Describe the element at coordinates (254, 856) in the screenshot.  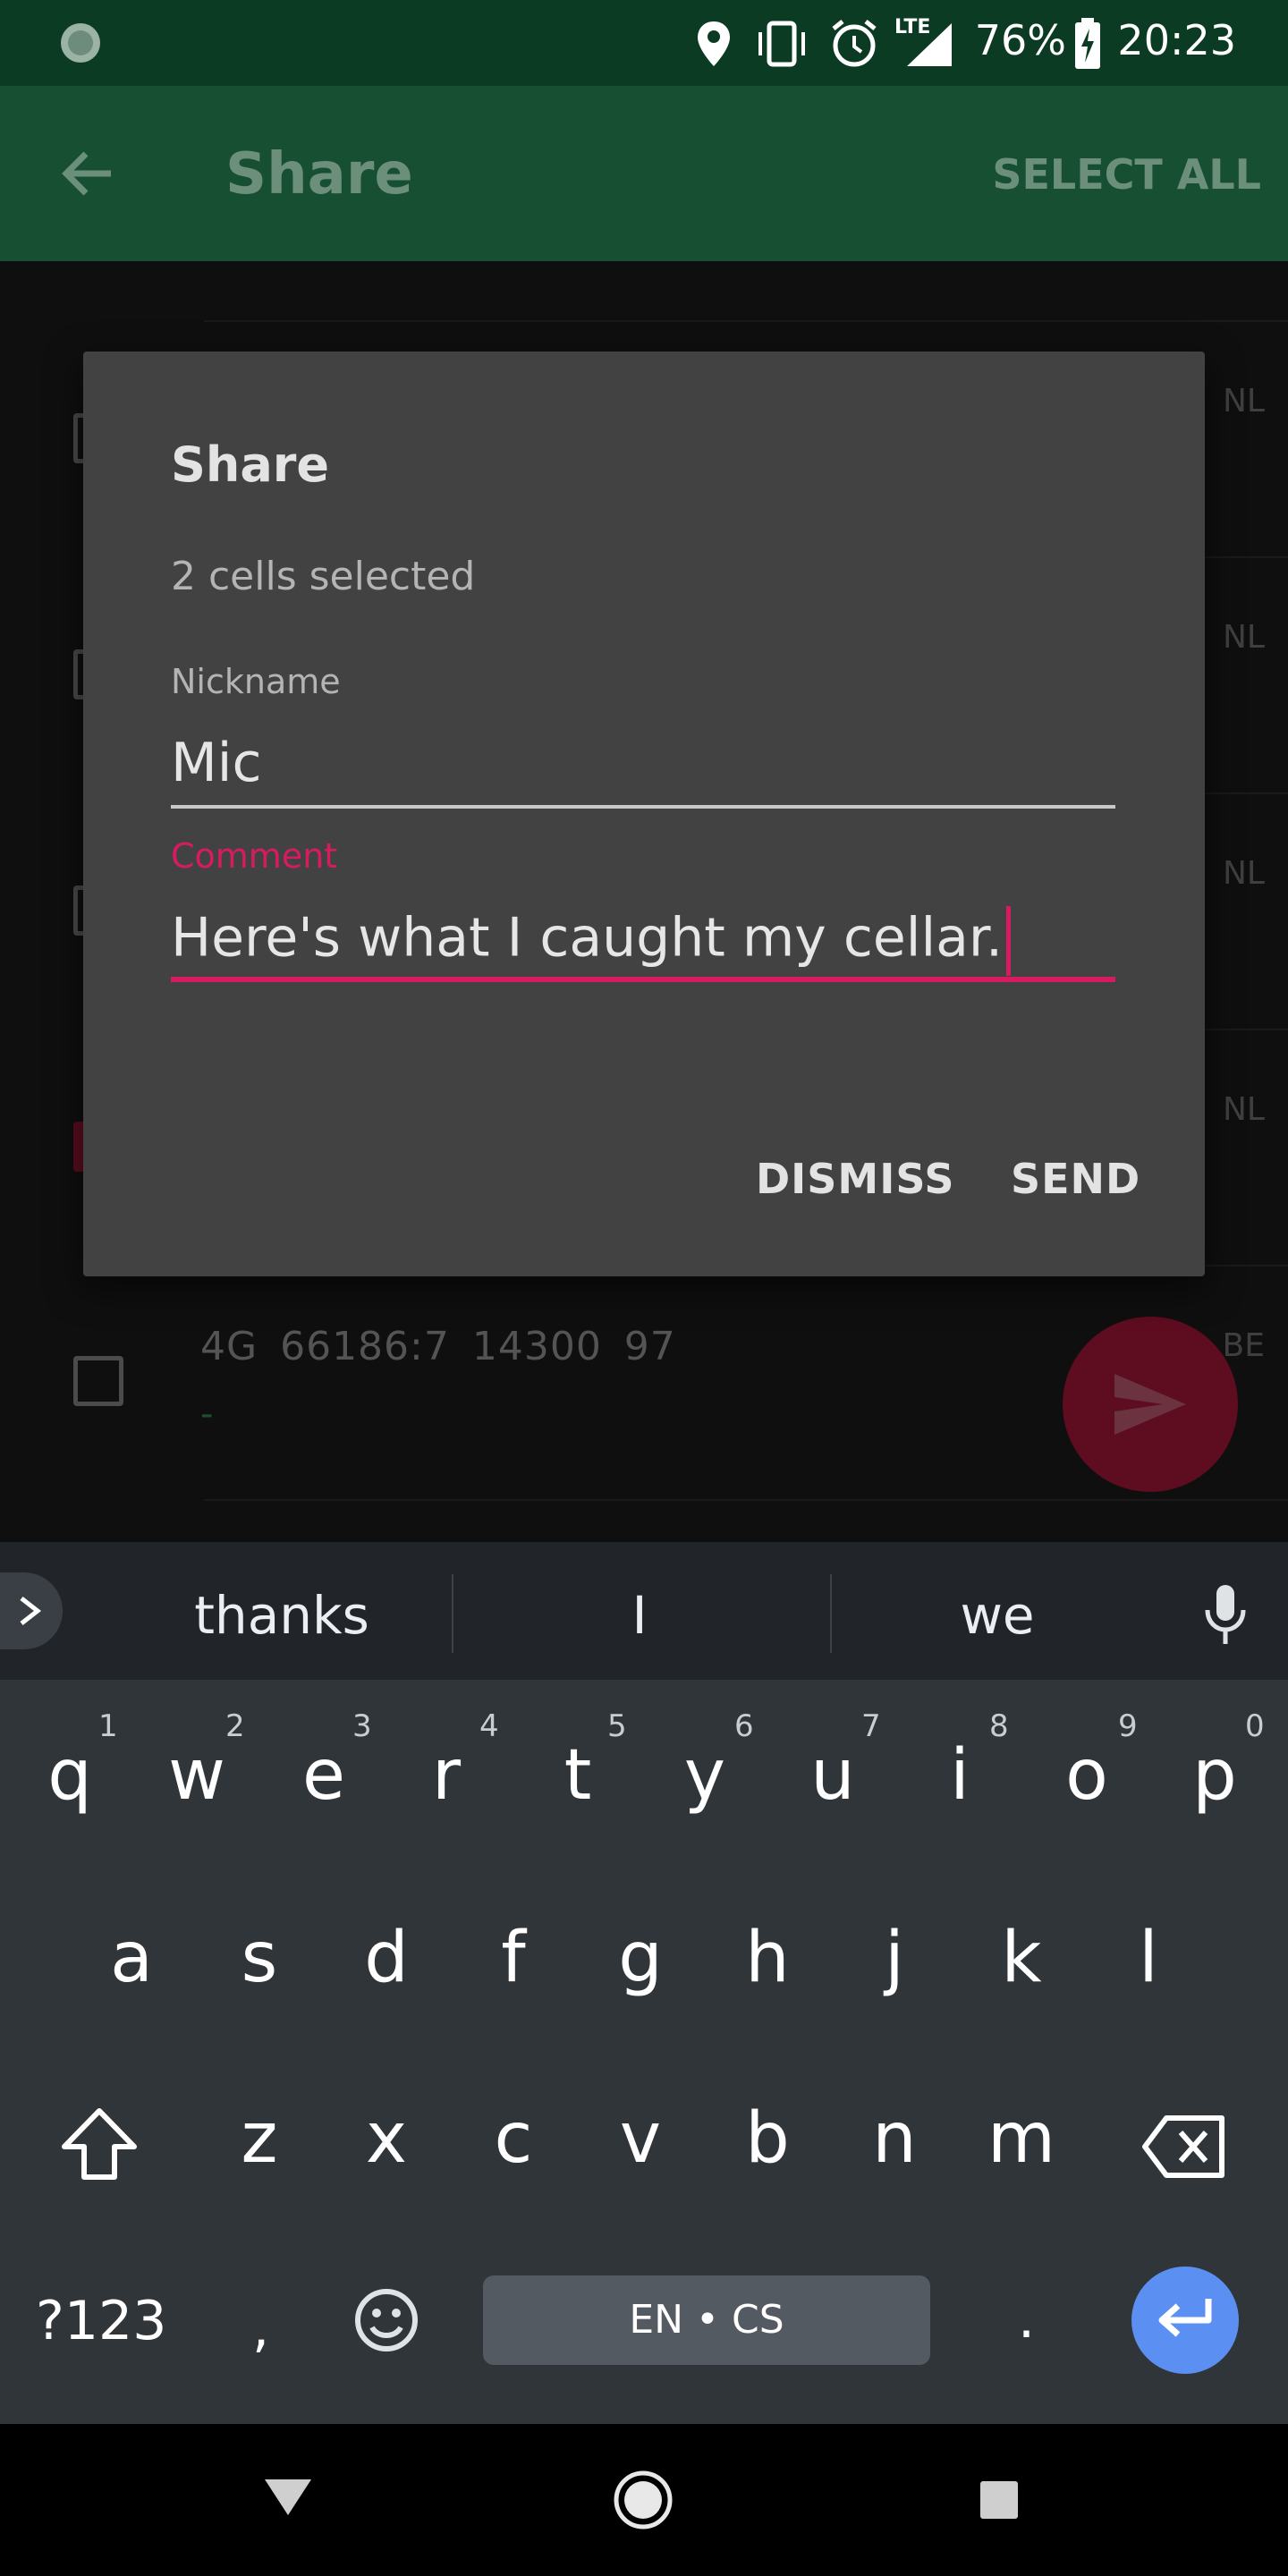
I see `comment-label: Comment` at that location.